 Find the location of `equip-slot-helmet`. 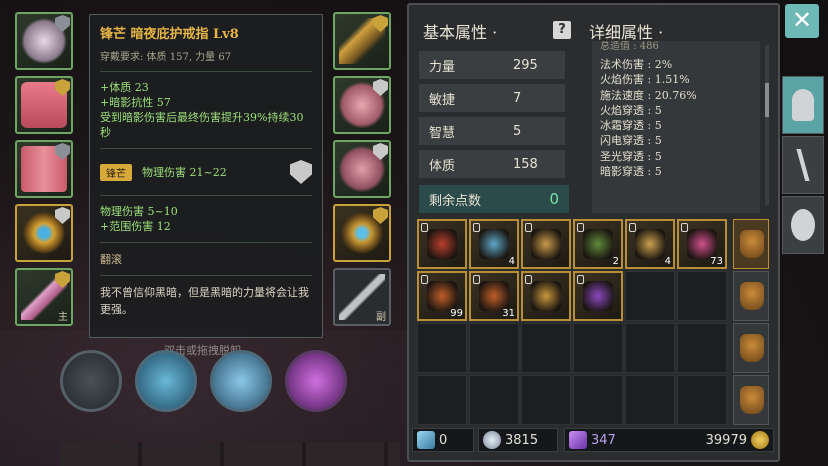

equip-slot-helmet is located at coordinates (44, 41).